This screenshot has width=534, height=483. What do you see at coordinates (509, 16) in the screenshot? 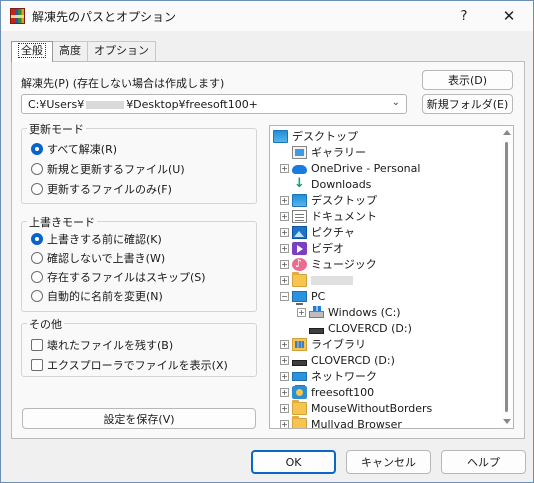
I see `close-button: ✕` at bounding box center [509, 16].